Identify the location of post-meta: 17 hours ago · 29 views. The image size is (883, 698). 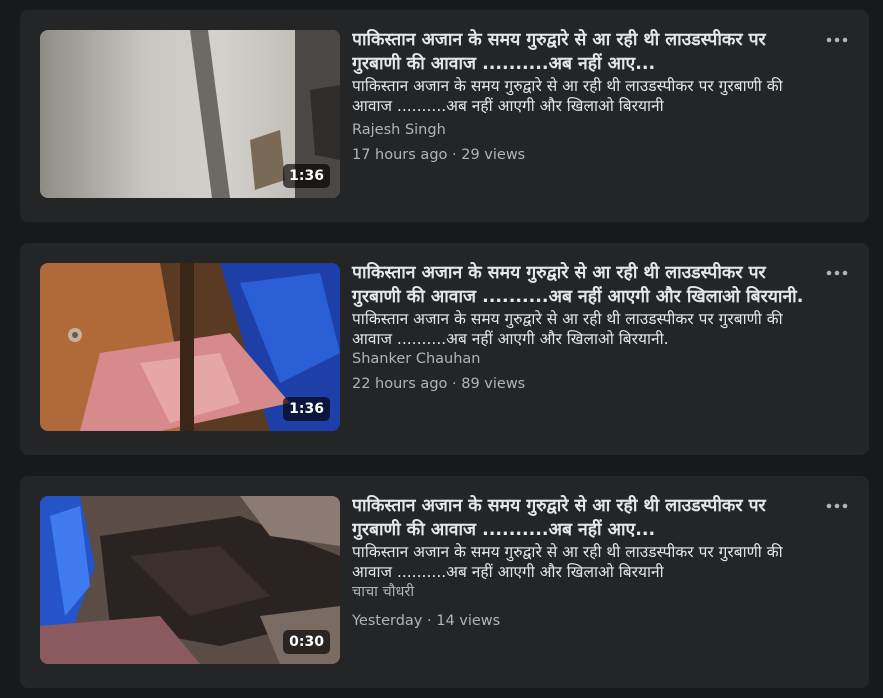
(439, 155).